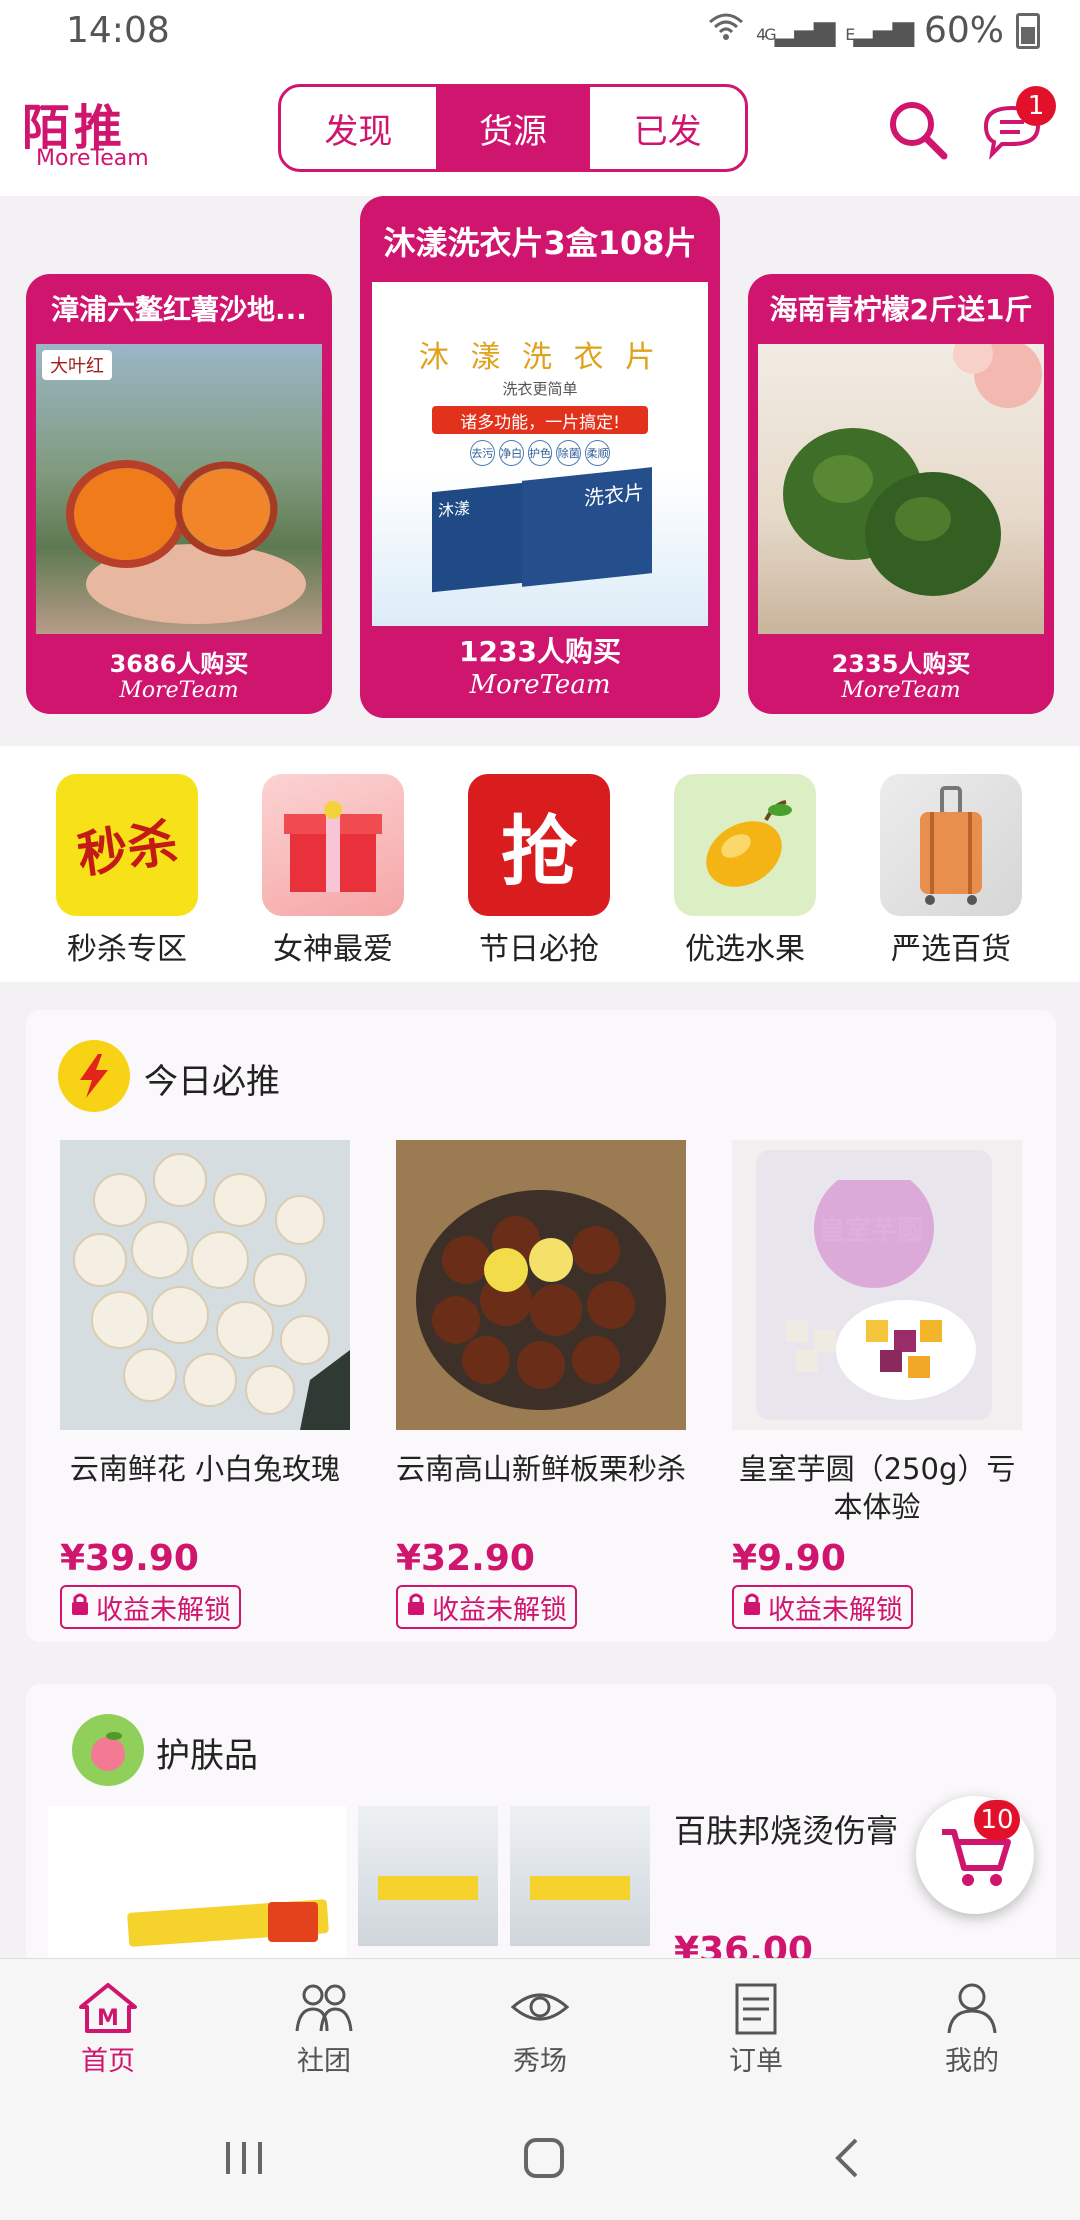 This screenshot has width=1080, height=2220. I want to click on tab-profile: 我的, so click(972, 2029).